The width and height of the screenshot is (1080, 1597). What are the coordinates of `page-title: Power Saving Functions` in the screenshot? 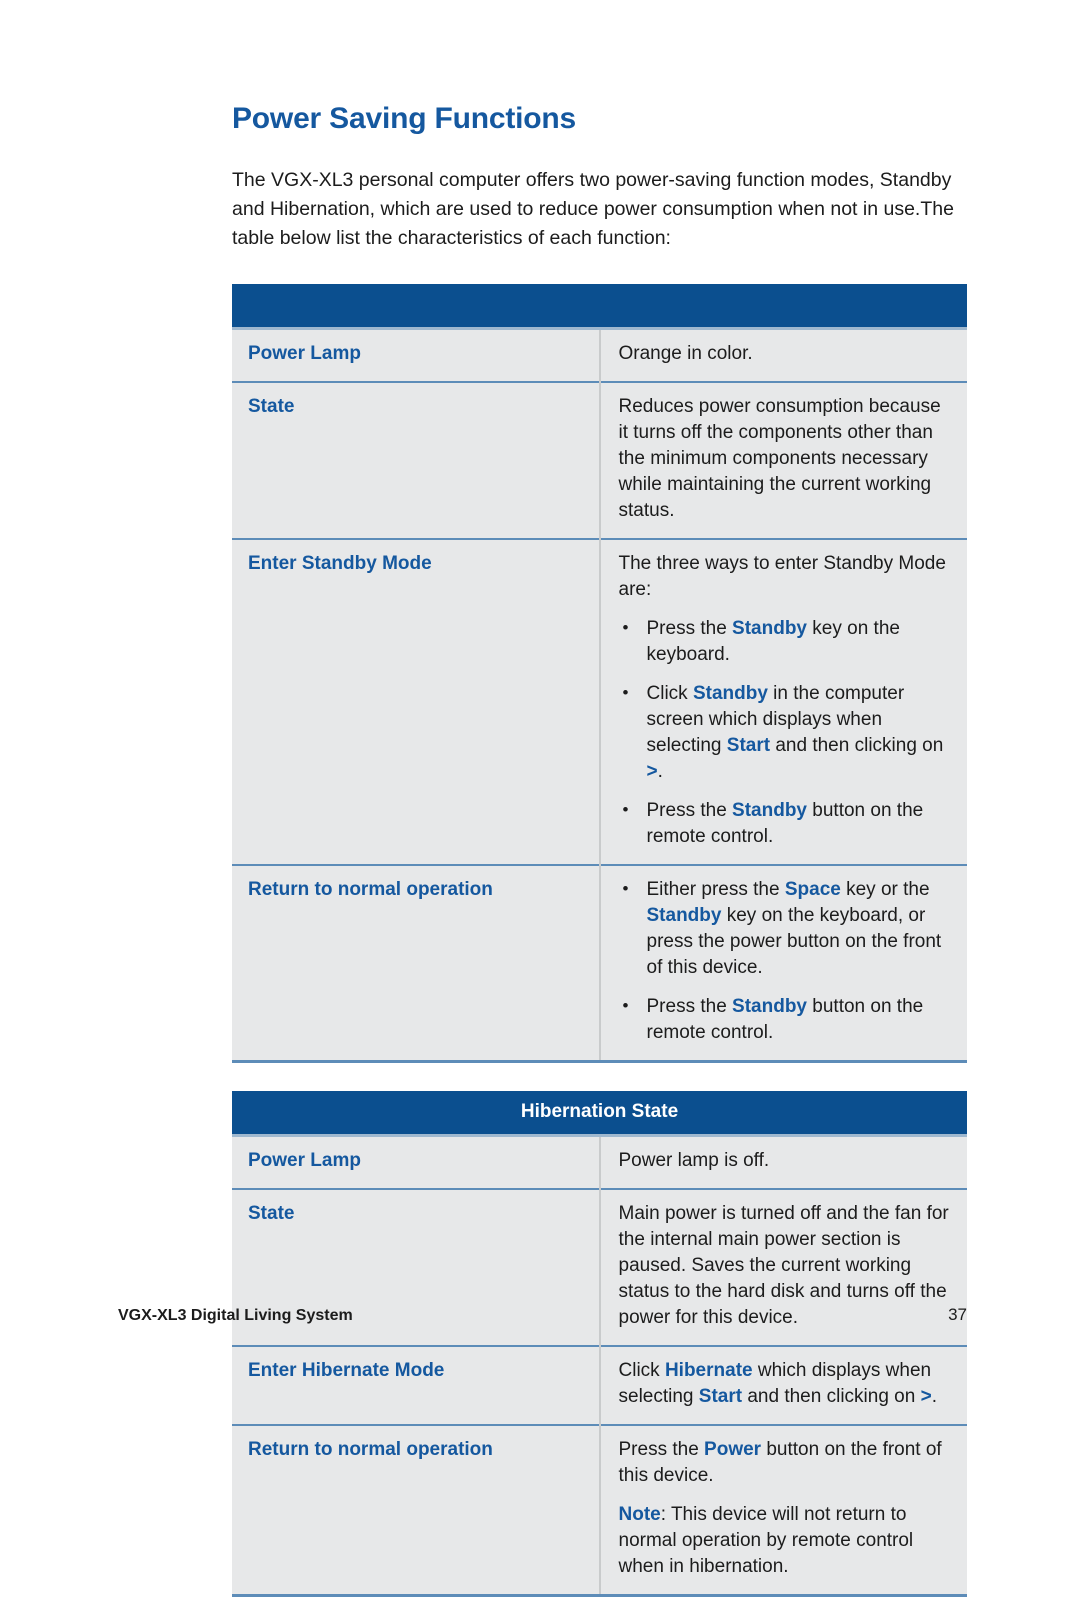 It's located at (404, 118).